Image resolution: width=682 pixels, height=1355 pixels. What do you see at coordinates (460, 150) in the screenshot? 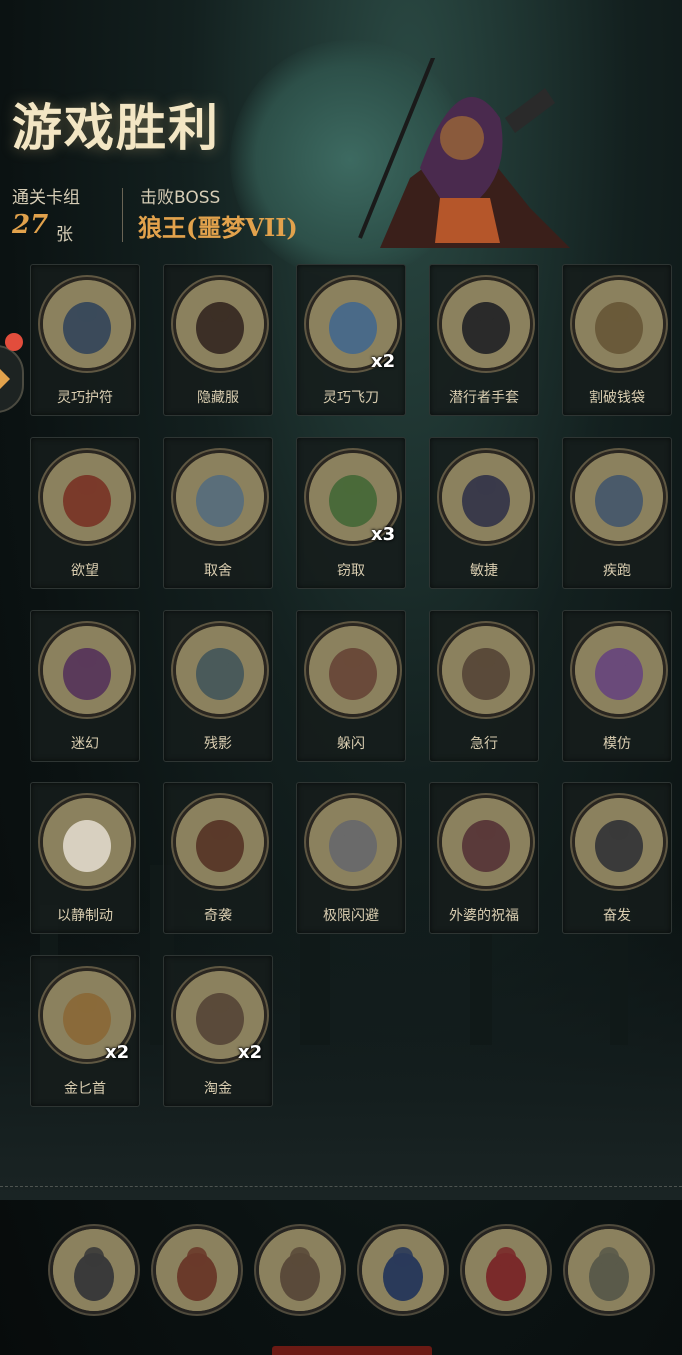
I see `hero-character-art` at bounding box center [460, 150].